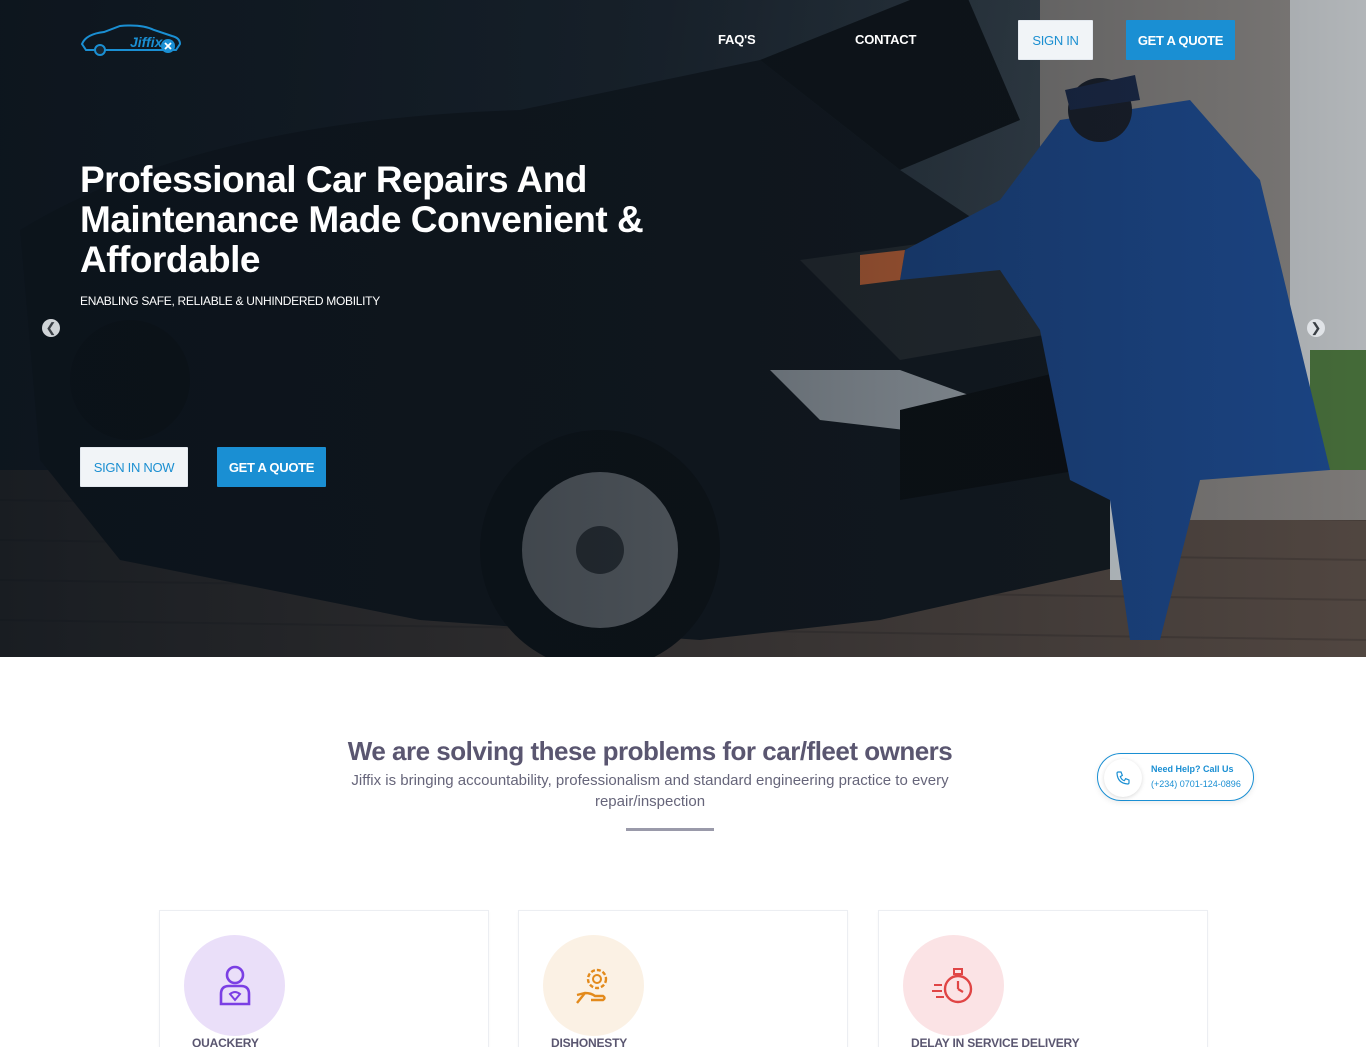 Image resolution: width=1366 pixels, height=1047 pixels. I want to click on gear-hand-icon, so click(591, 986).